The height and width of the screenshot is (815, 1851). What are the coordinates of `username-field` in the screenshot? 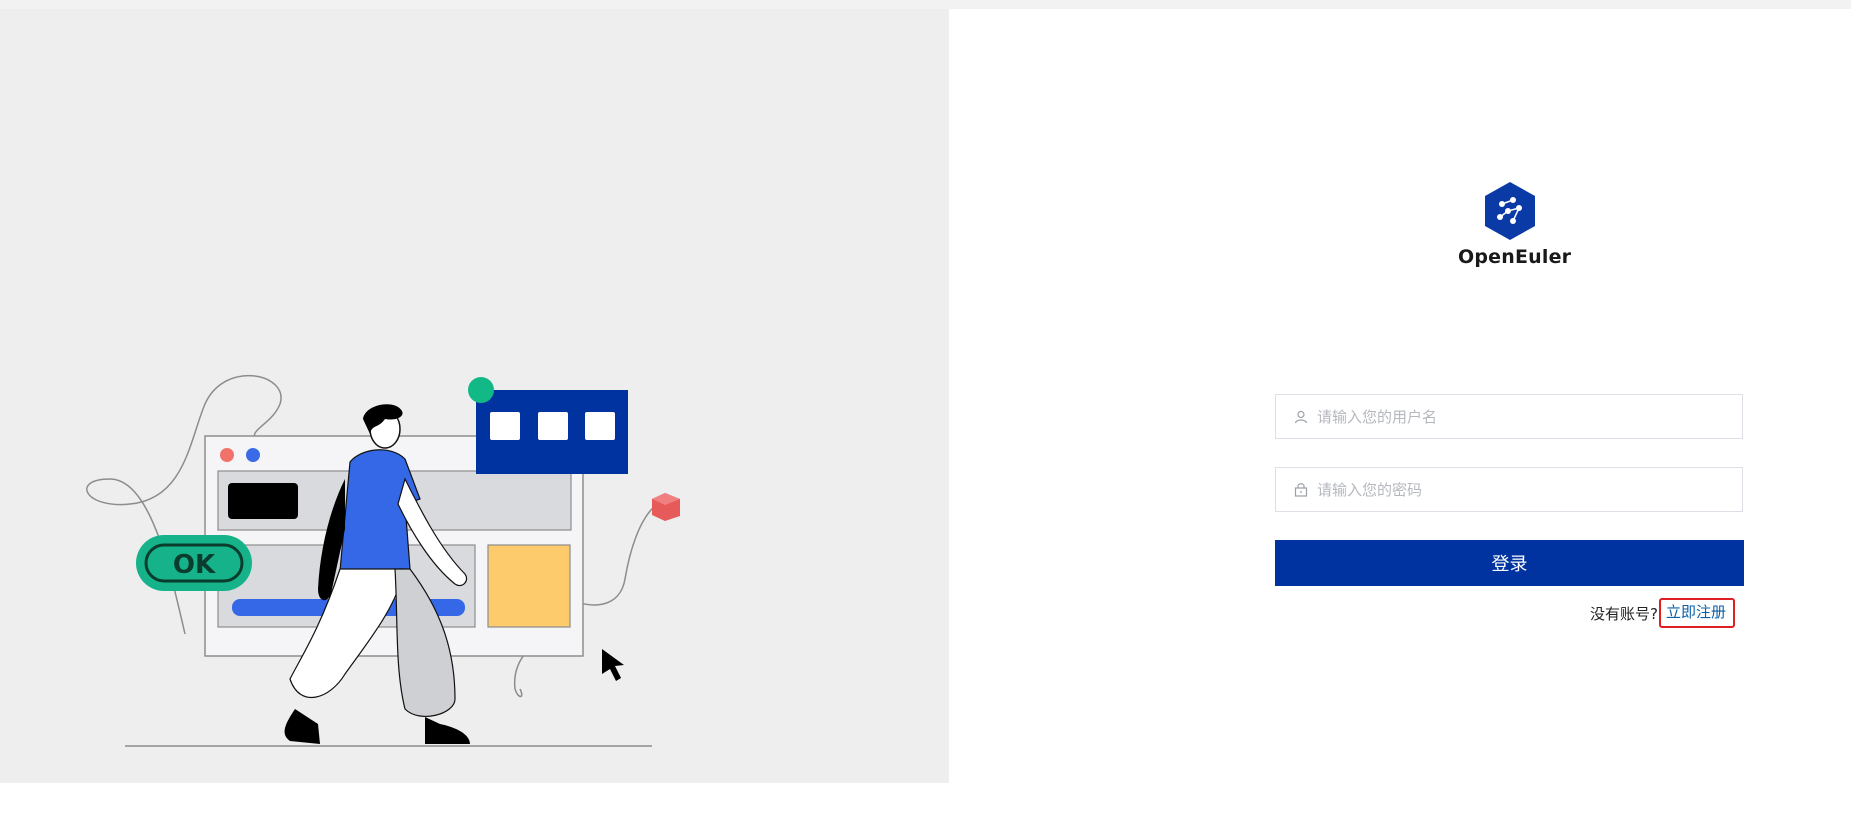 It's located at (1509, 416).